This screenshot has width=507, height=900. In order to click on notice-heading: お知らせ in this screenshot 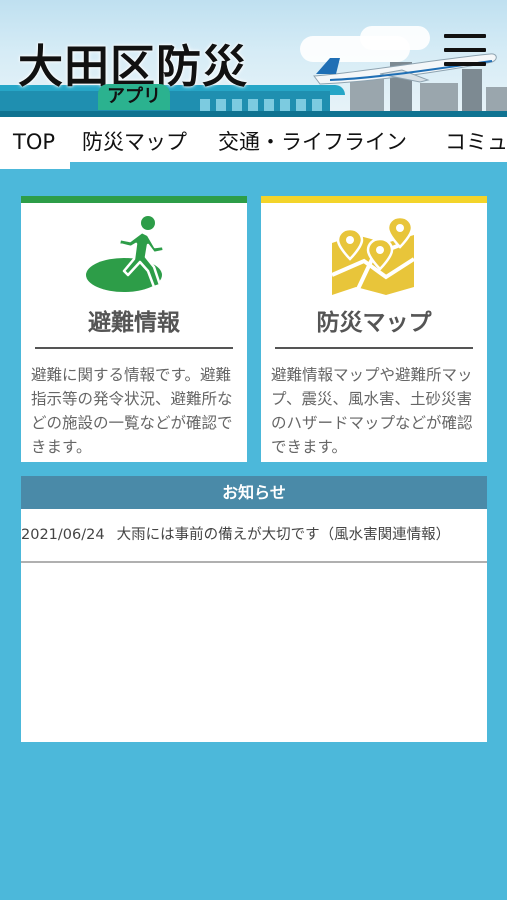, I will do `click(254, 492)`.